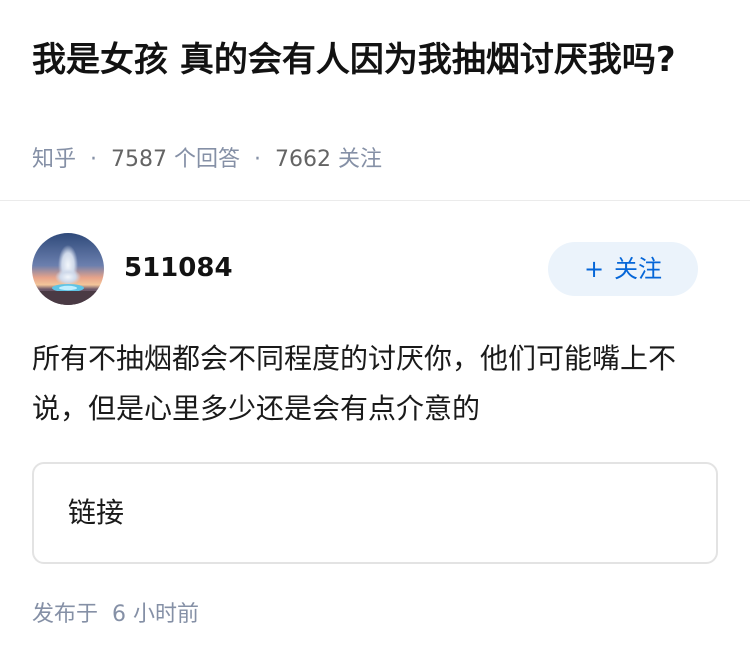 The width and height of the screenshot is (750, 666). I want to click on publish-time: 发布于 6 小时前, so click(115, 614).